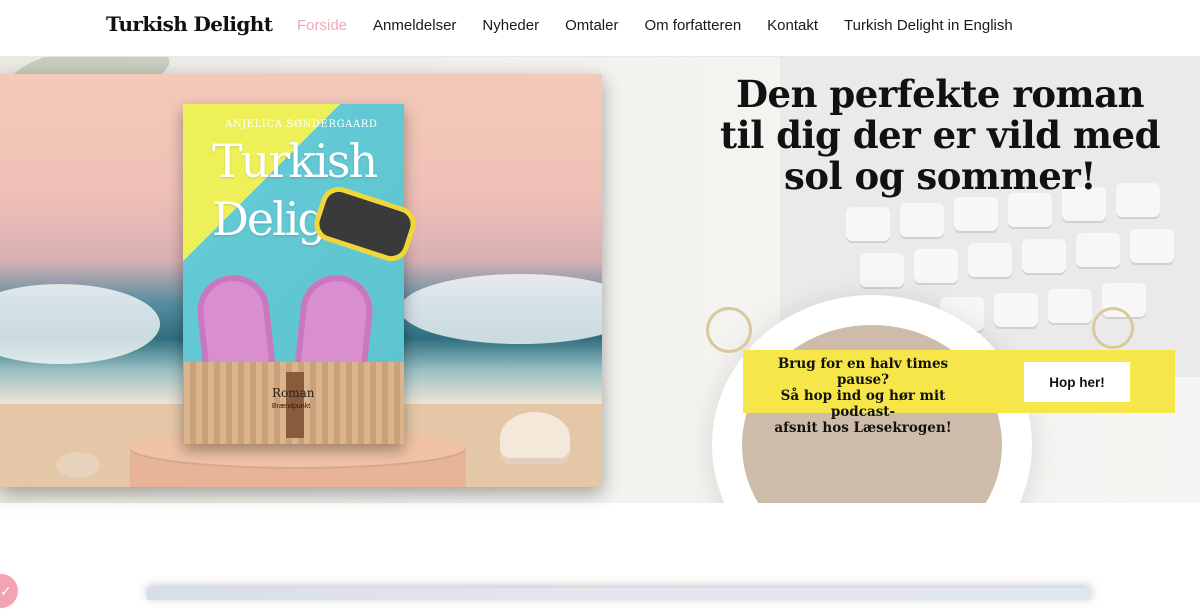 The height and width of the screenshot is (610, 1200). What do you see at coordinates (940, 94) in the screenshot?
I see `headline-line: Den perfekte roman` at bounding box center [940, 94].